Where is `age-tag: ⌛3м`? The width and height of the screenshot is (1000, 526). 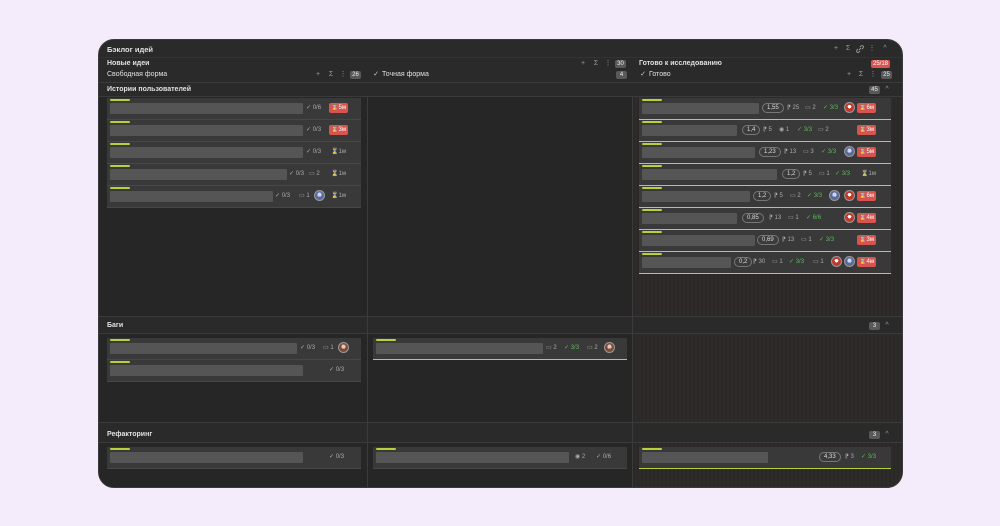
age-tag: ⌛3м is located at coordinates (338, 130).